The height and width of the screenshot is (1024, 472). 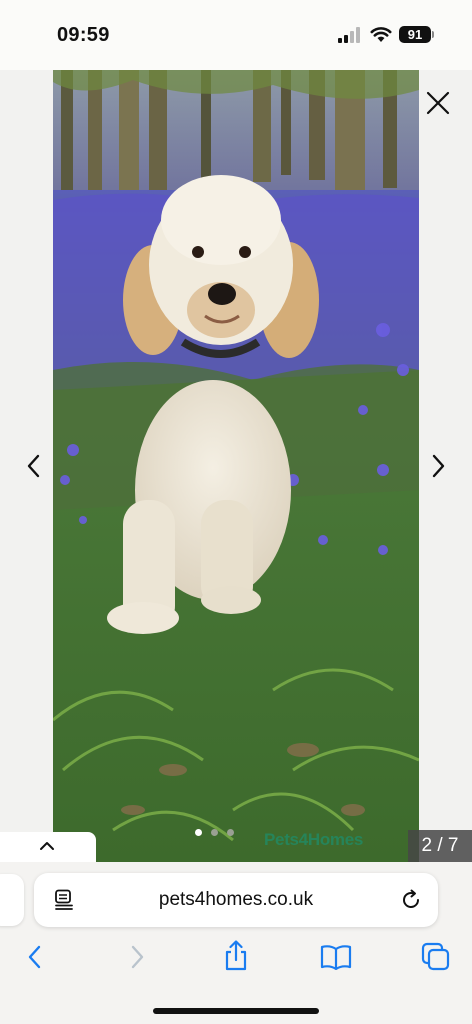 What do you see at coordinates (236, 1011) in the screenshot?
I see `home-indicator` at bounding box center [236, 1011].